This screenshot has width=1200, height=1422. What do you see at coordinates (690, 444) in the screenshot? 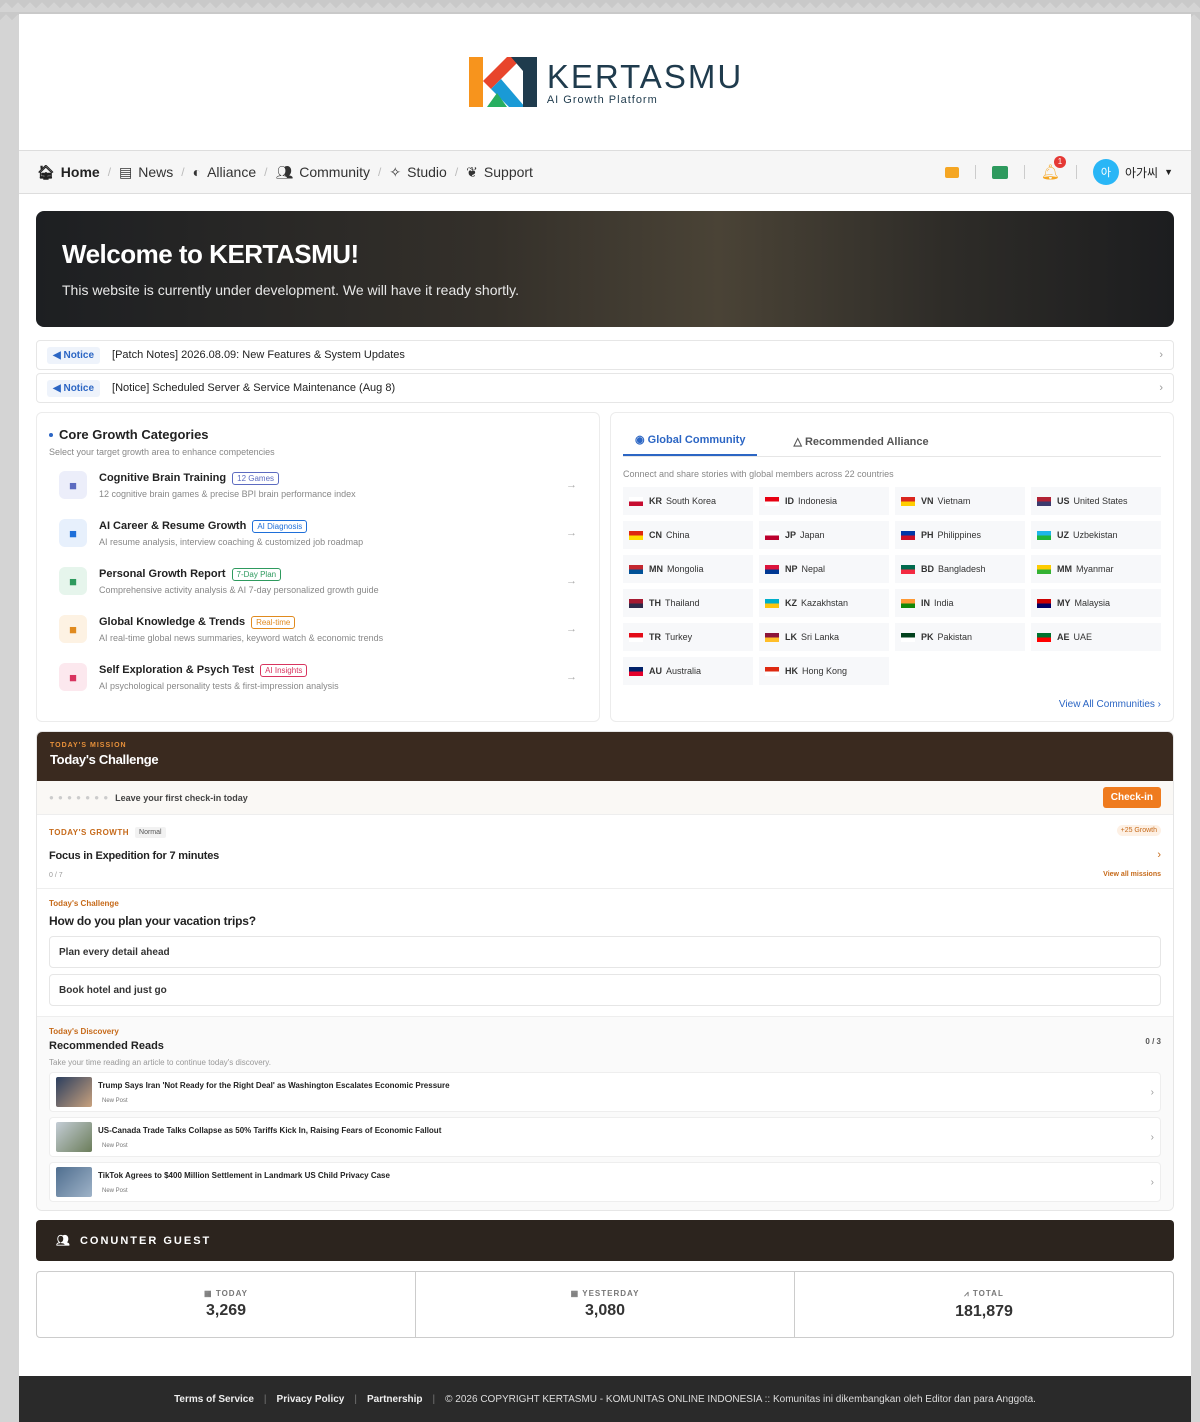
I see `tab-global-community: ◉ Global Community` at bounding box center [690, 444].